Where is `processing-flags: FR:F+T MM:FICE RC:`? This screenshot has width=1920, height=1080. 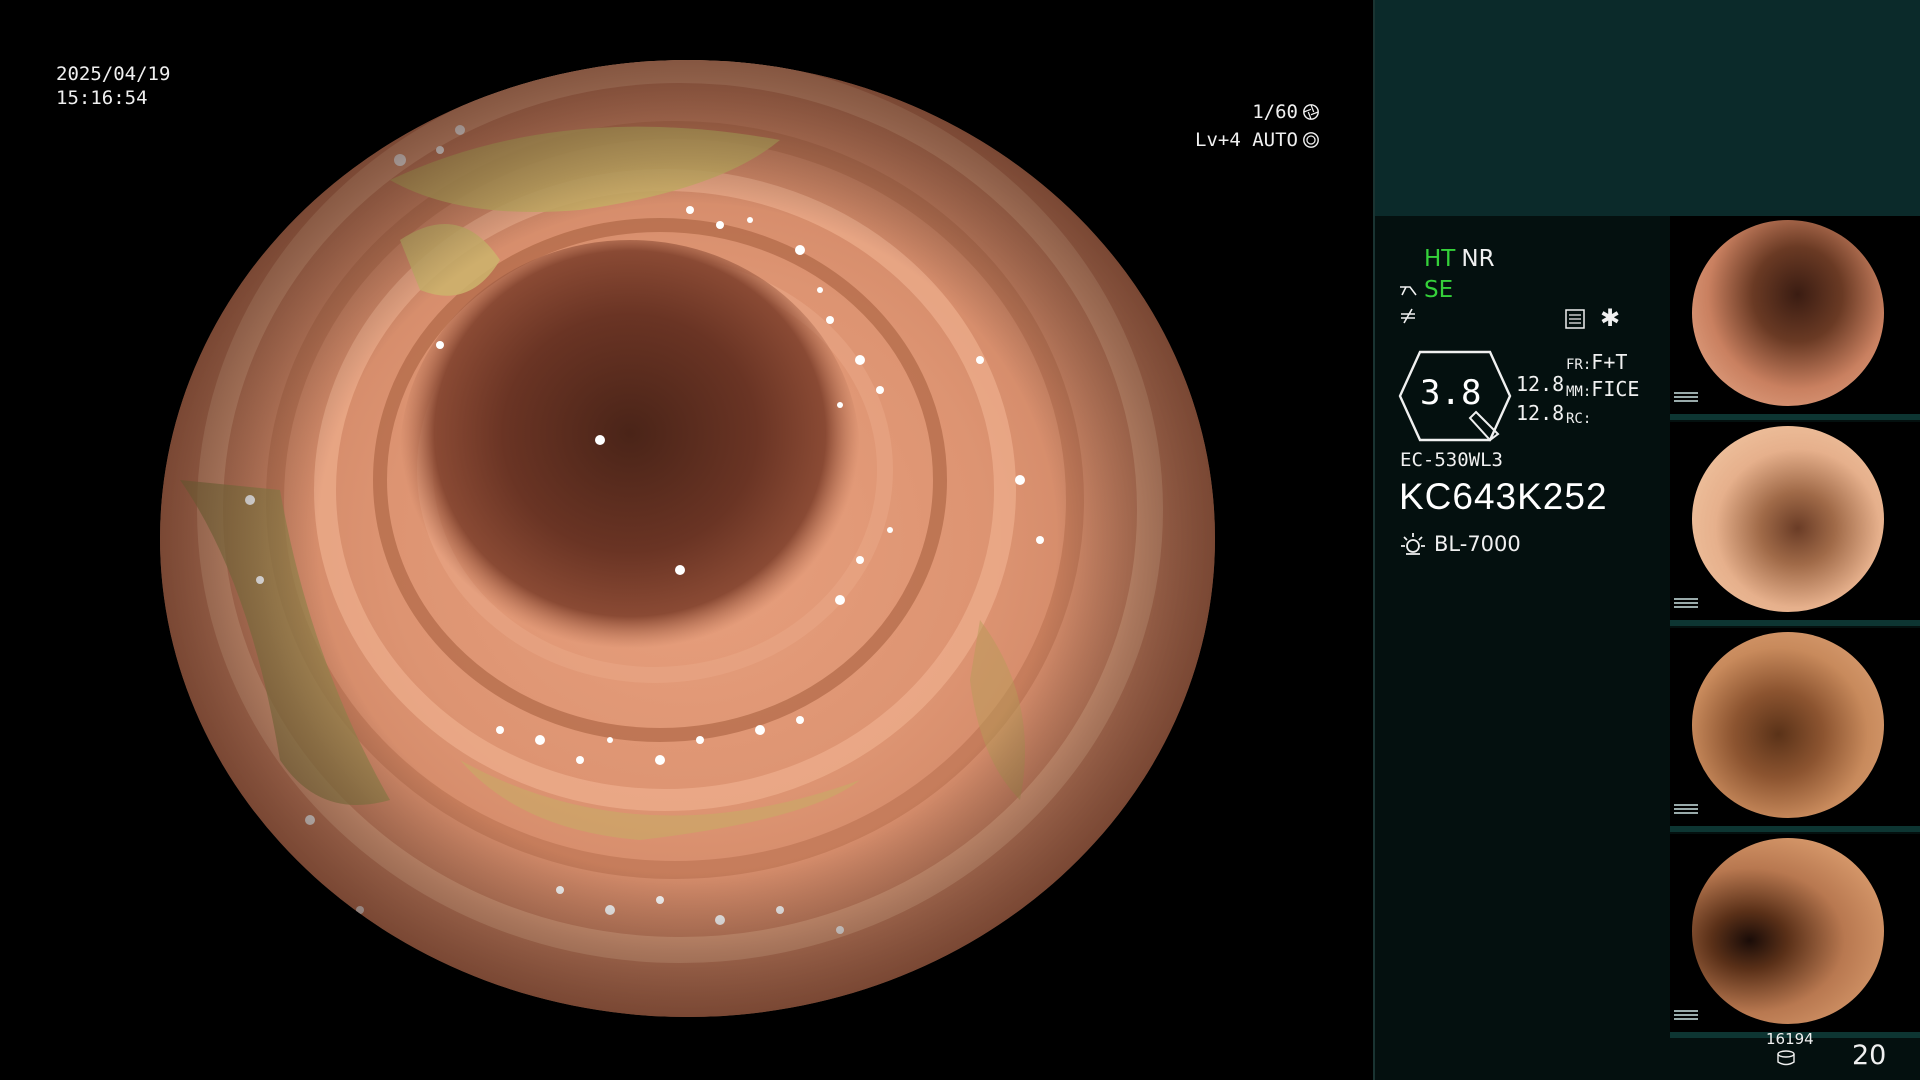
processing-flags: FR:F+T MM:FICE RC: is located at coordinates (1602, 390).